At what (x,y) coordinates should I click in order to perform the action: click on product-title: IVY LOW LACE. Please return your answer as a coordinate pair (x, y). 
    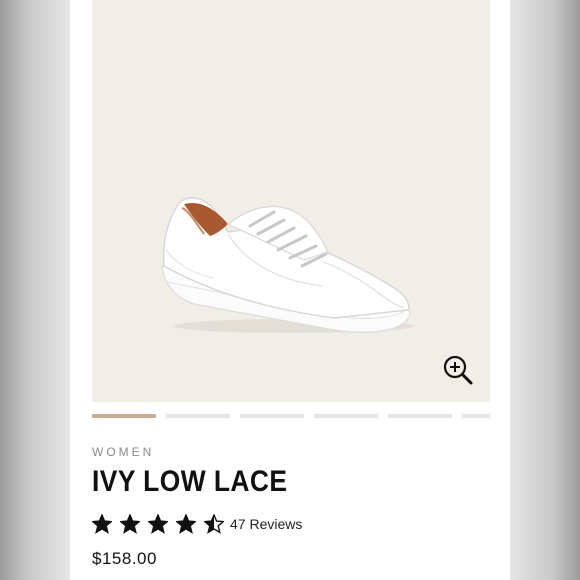
    Looking at the image, I should click on (190, 481).